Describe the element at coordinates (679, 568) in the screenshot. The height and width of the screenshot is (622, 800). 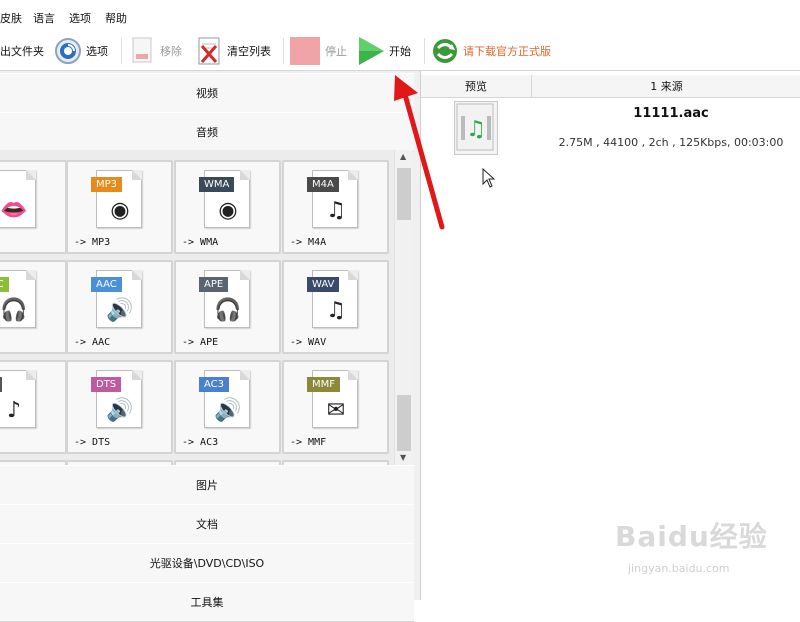
I see `baidu-watermark-url: jingyan.baidu.com` at that location.